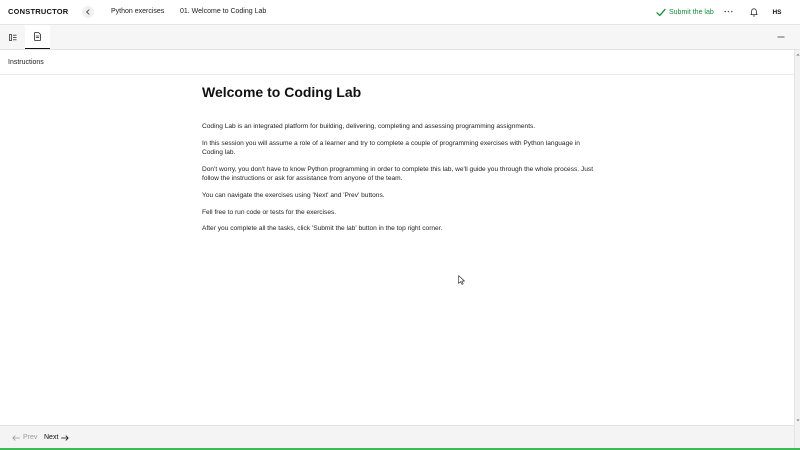 The width and height of the screenshot is (800, 450). I want to click on logo-text-right: NSTRUCTOR, so click(44, 11).